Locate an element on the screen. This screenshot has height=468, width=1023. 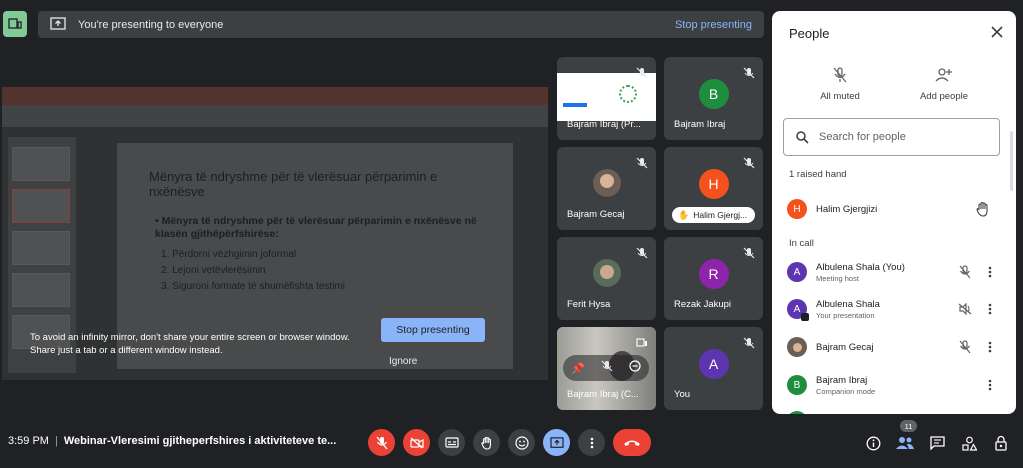
avatar: R is located at coordinates (713, 273).